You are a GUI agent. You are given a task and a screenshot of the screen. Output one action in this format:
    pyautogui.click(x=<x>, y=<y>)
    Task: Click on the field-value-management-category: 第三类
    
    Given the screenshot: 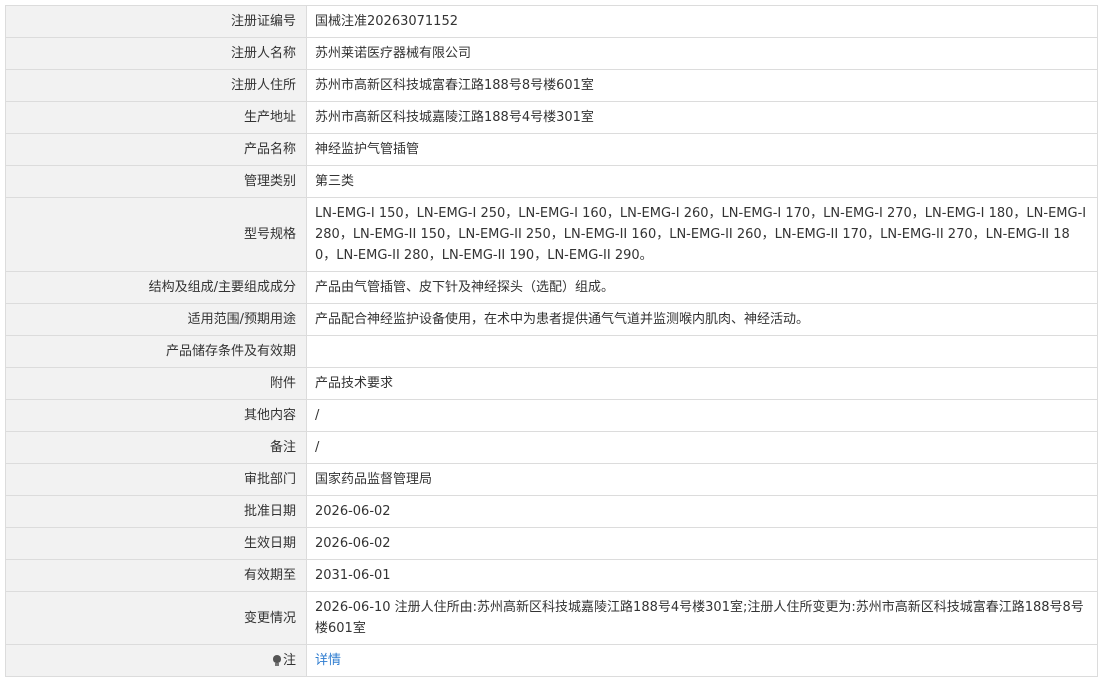 What is the action you would take?
    pyautogui.click(x=702, y=181)
    